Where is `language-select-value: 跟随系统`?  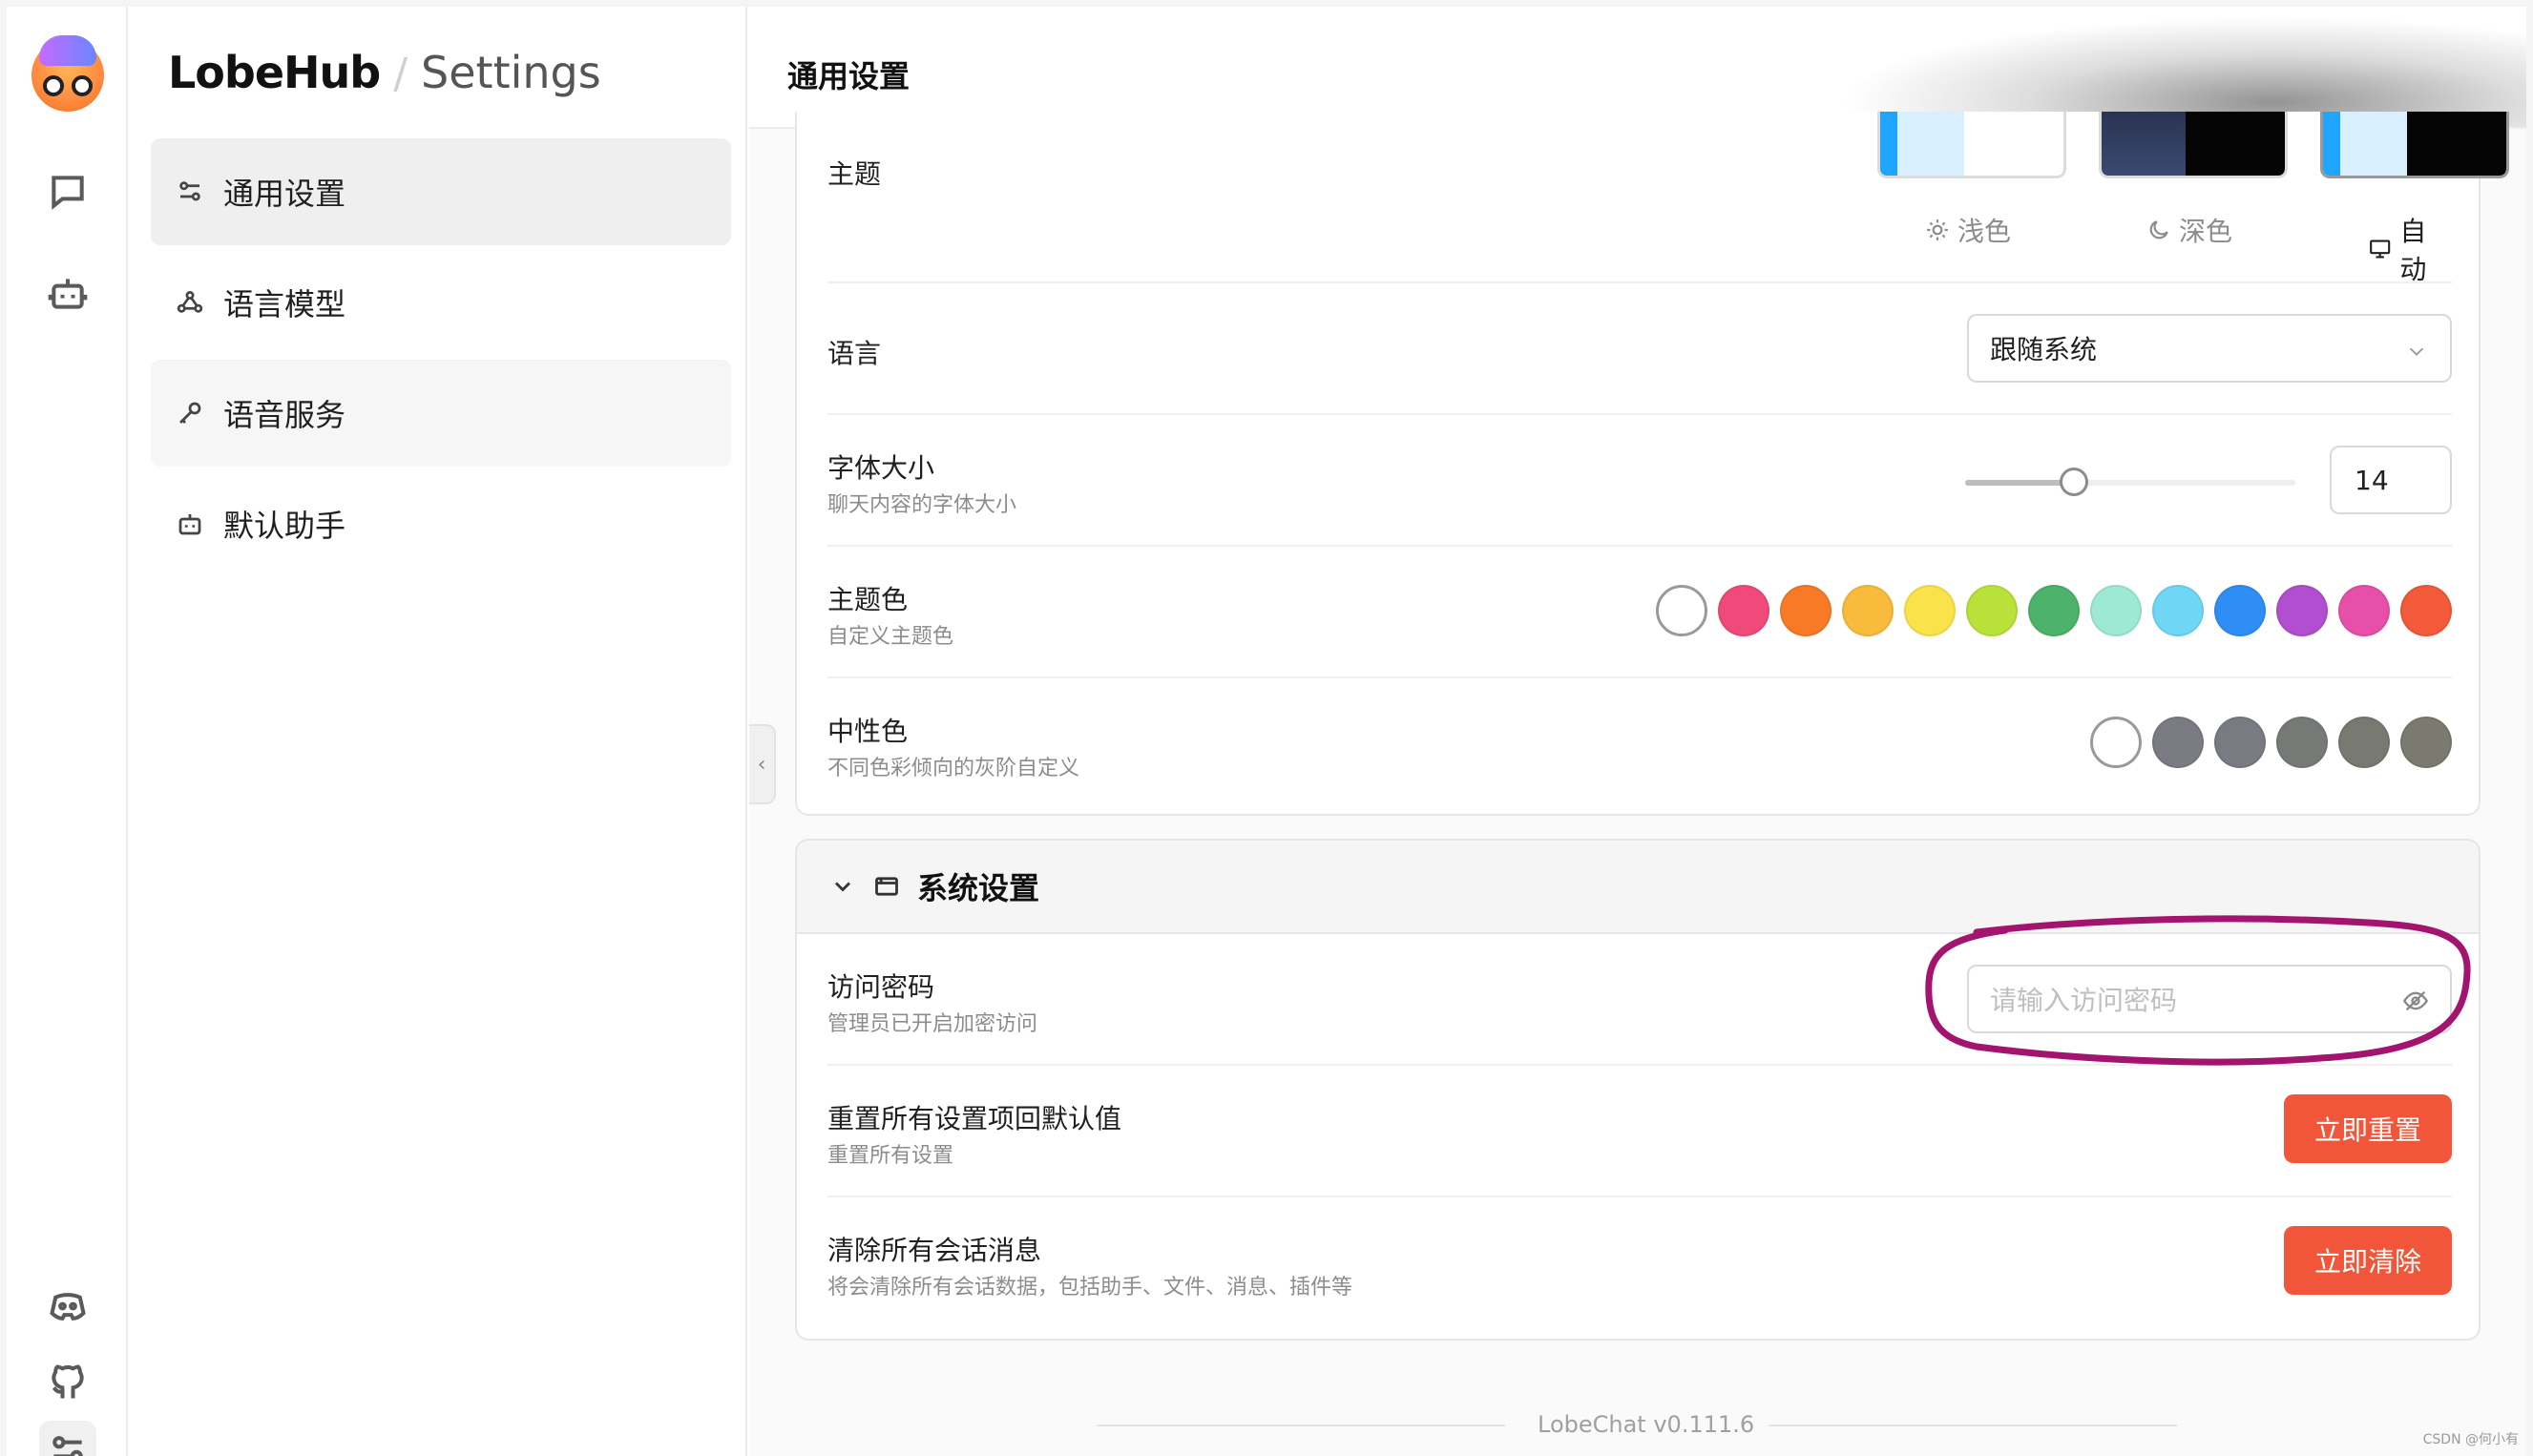 language-select-value: 跟随系统 is located at coordinates (2044, 350).